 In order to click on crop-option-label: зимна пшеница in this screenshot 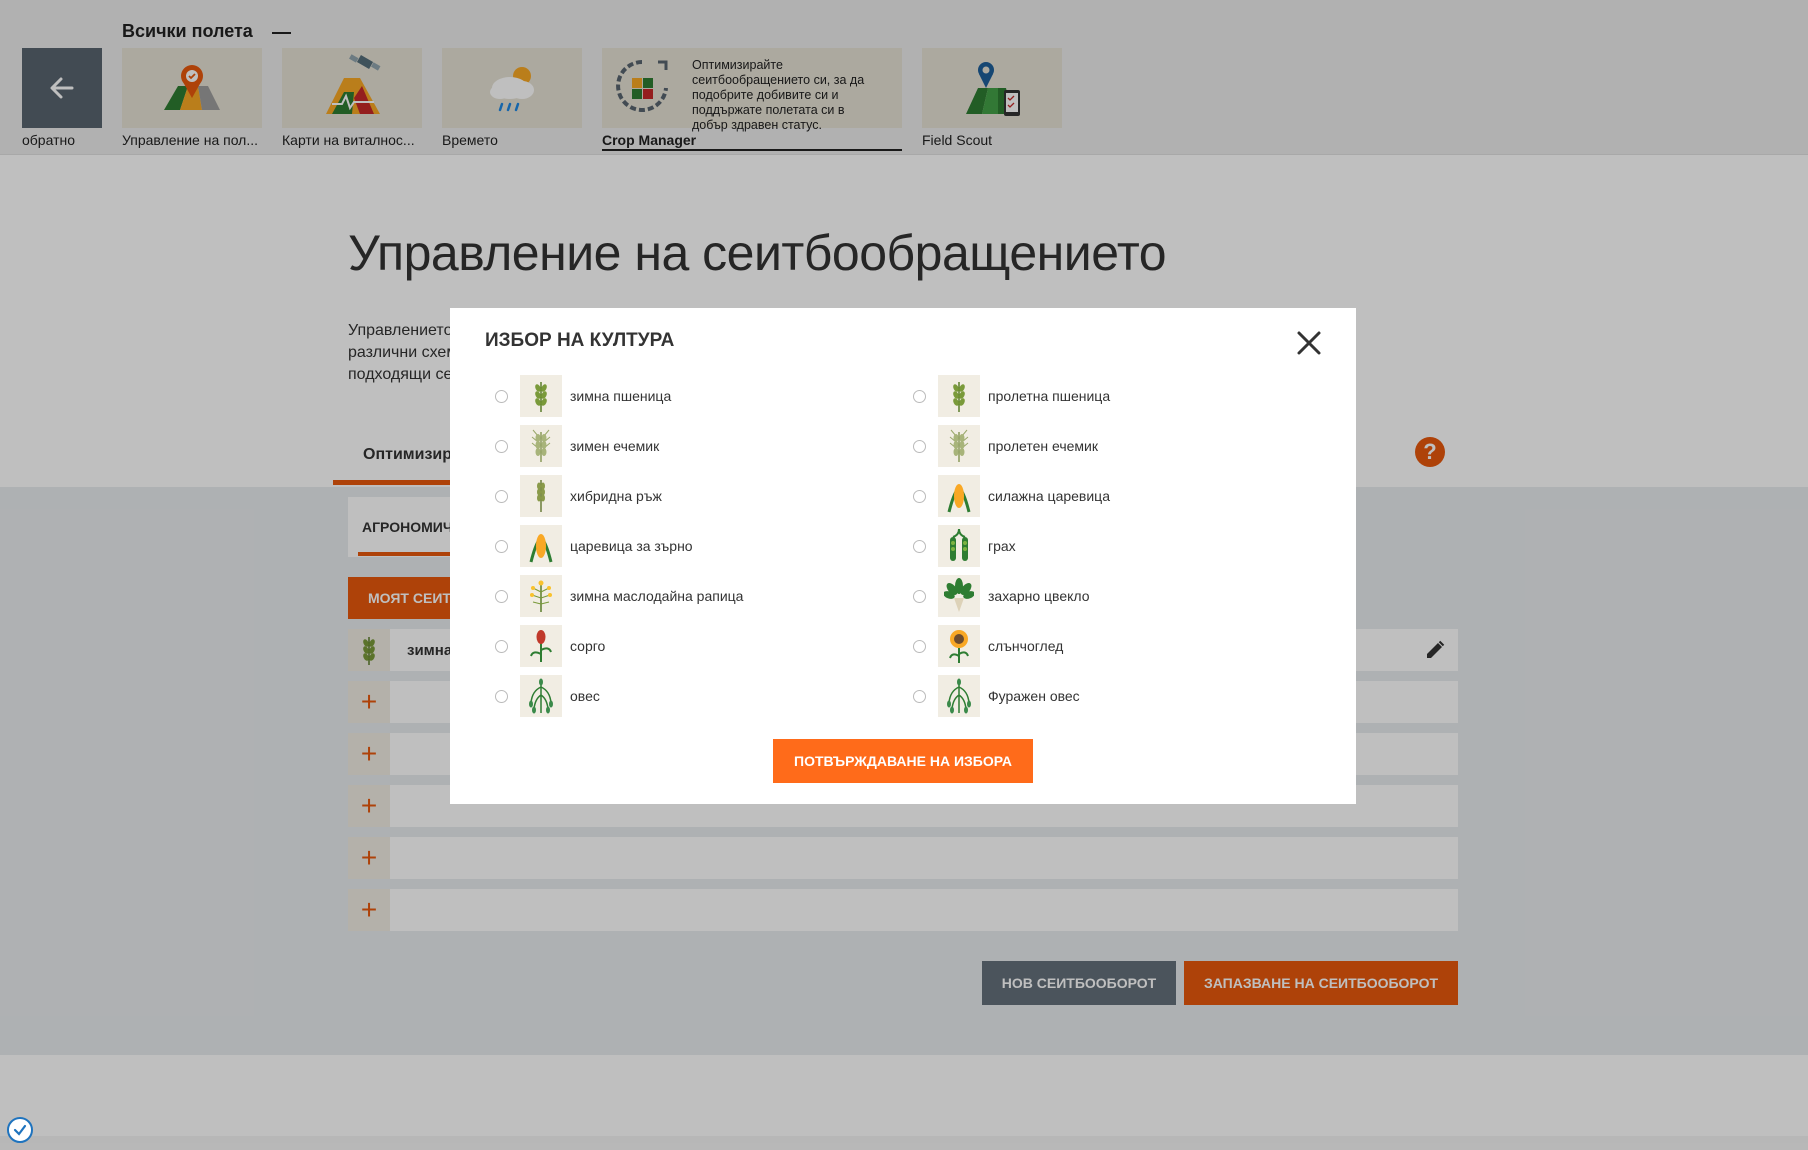, I will do `click(620, 396)`.